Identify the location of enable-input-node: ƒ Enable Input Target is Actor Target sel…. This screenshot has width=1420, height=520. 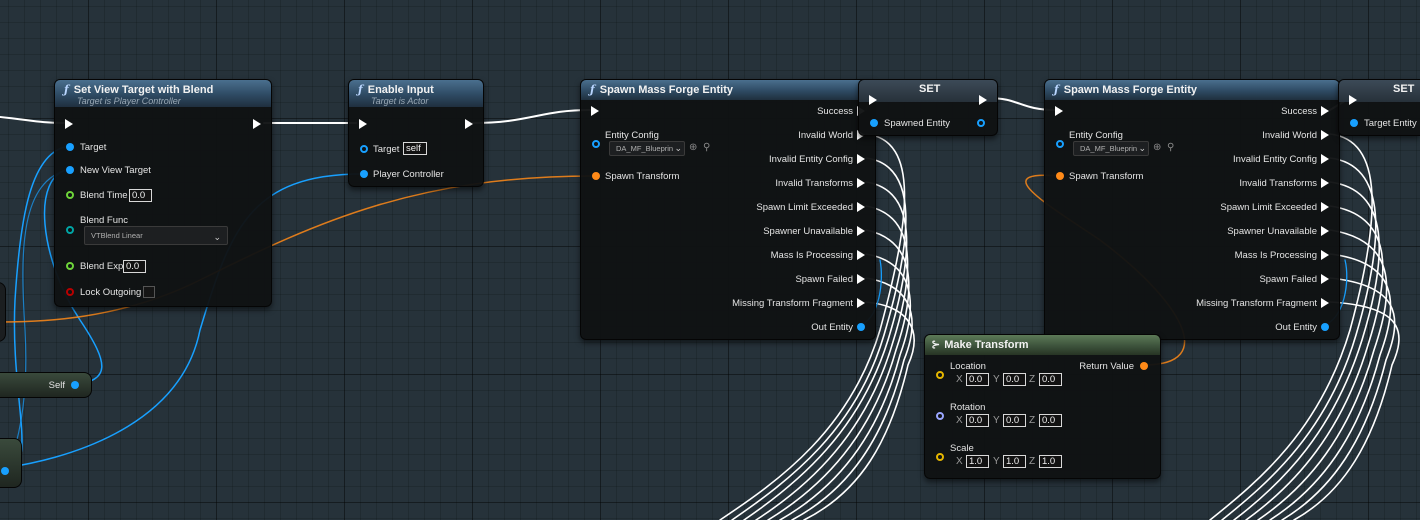
(416, 133).